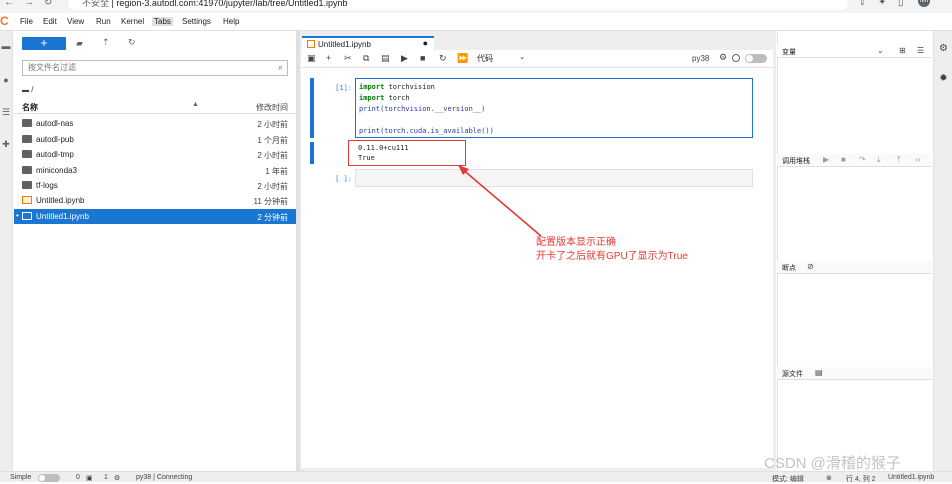 This screenshot has height=484, width=952. Describe the element at coordinates (132, 21) in the screenshot. I see `menu-kernel: Kernel` at that location.